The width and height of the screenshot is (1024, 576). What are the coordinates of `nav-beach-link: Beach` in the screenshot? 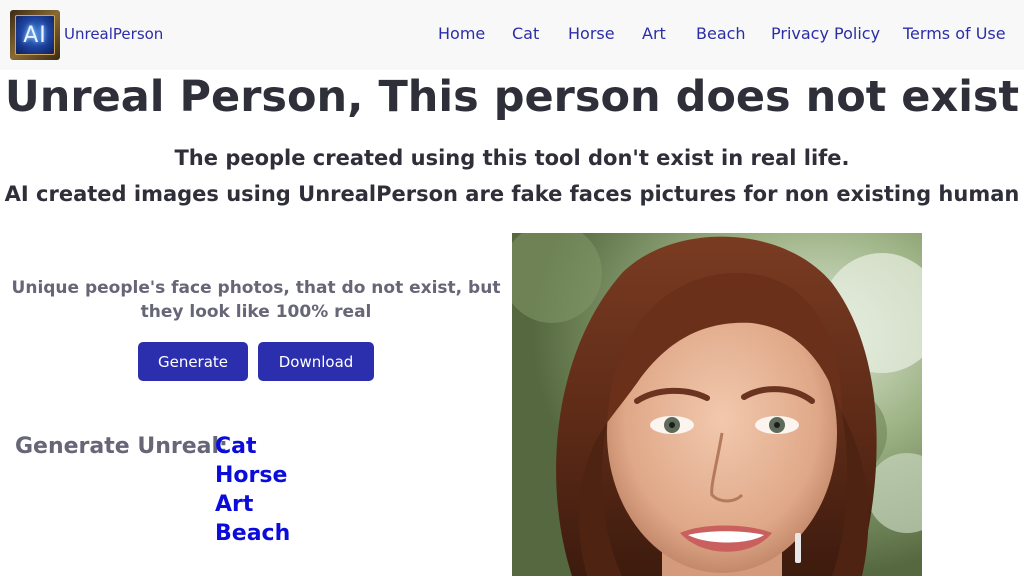 It's located at (721, 33).